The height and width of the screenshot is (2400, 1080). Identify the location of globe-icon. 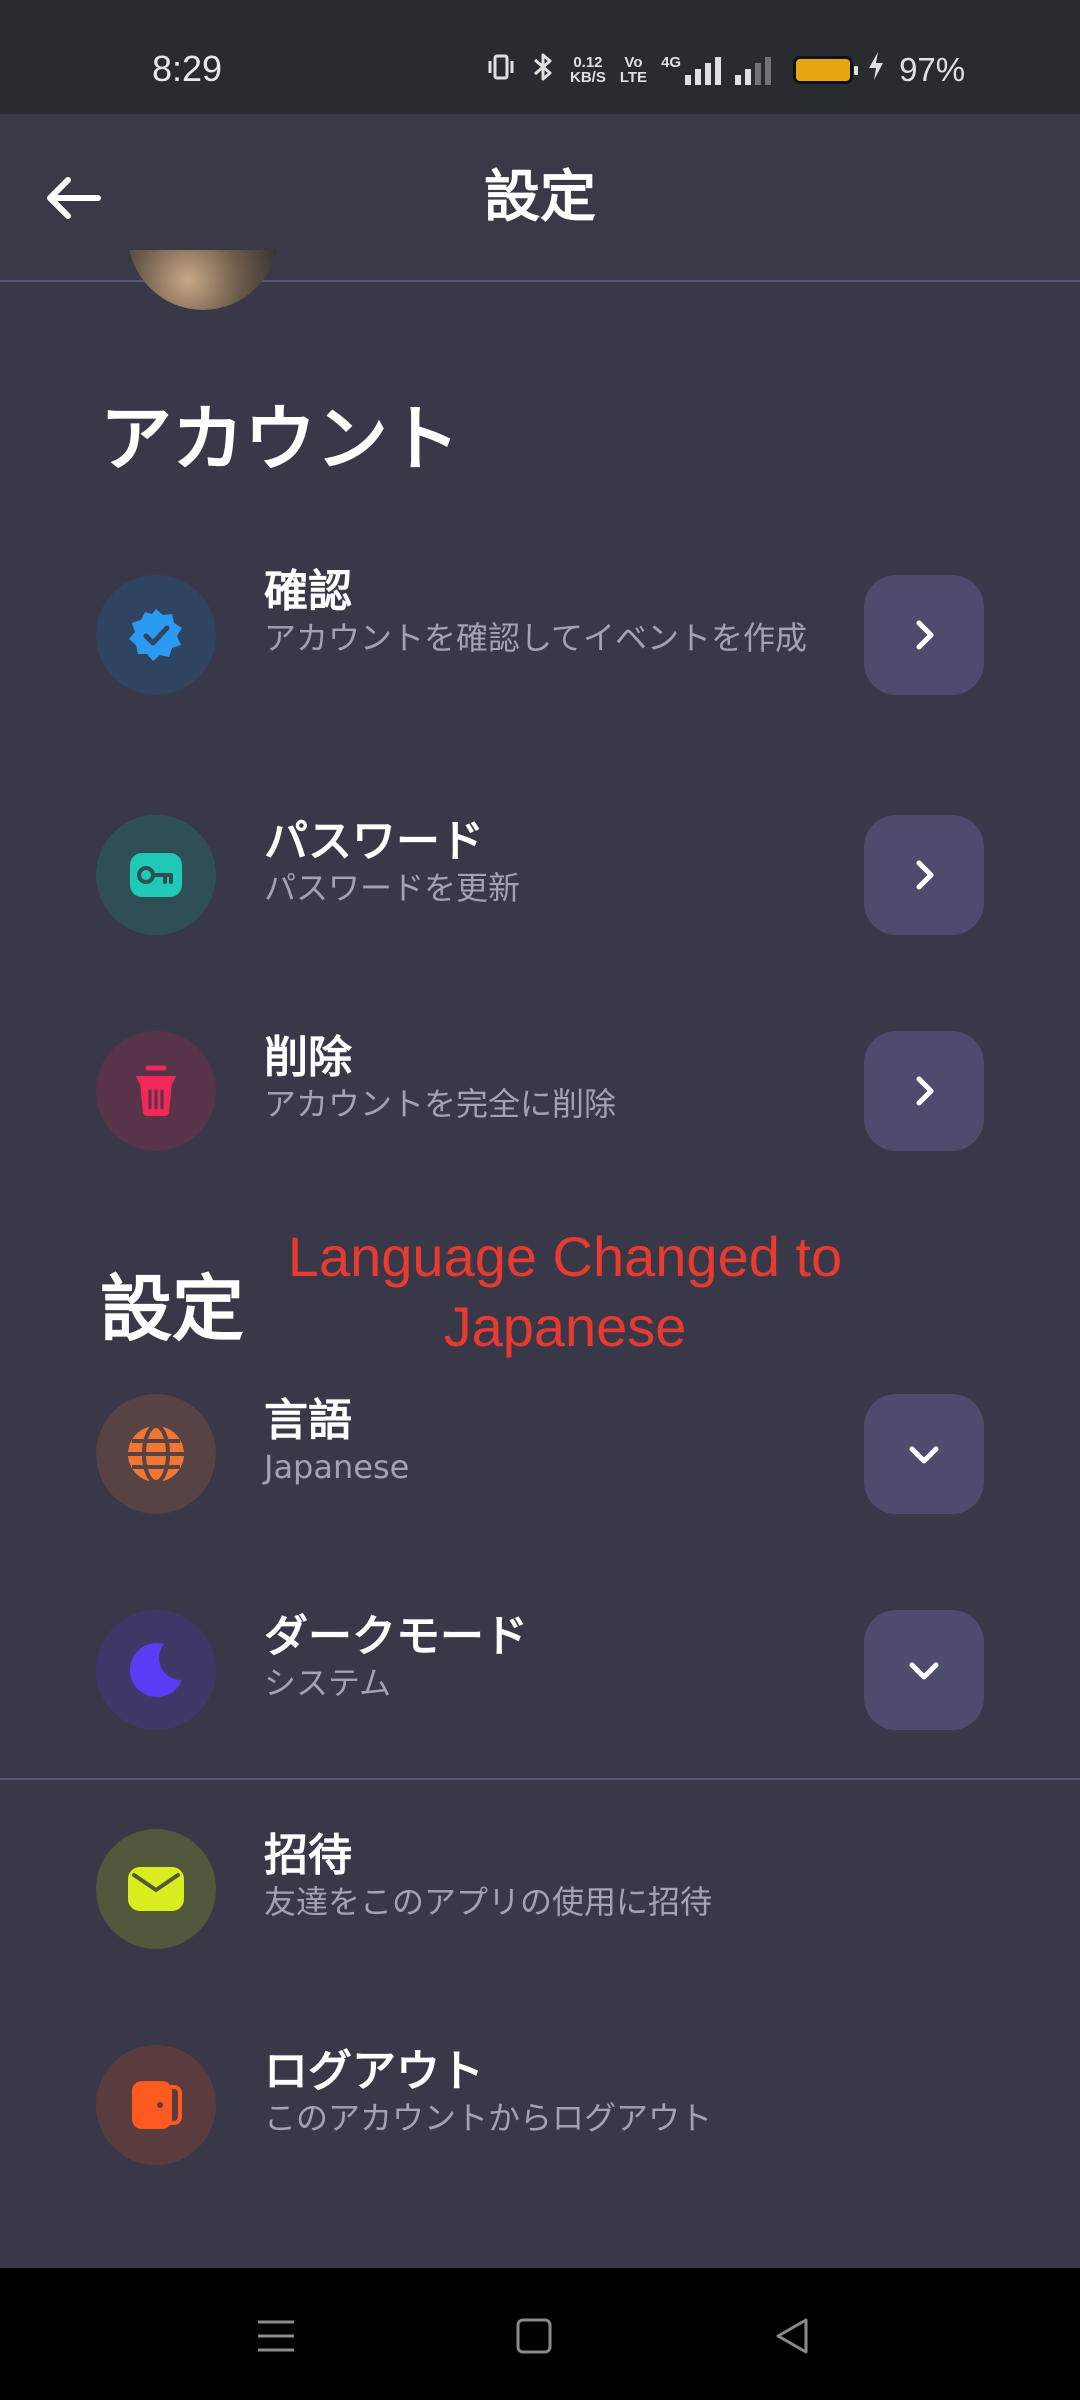
(156, 1454).